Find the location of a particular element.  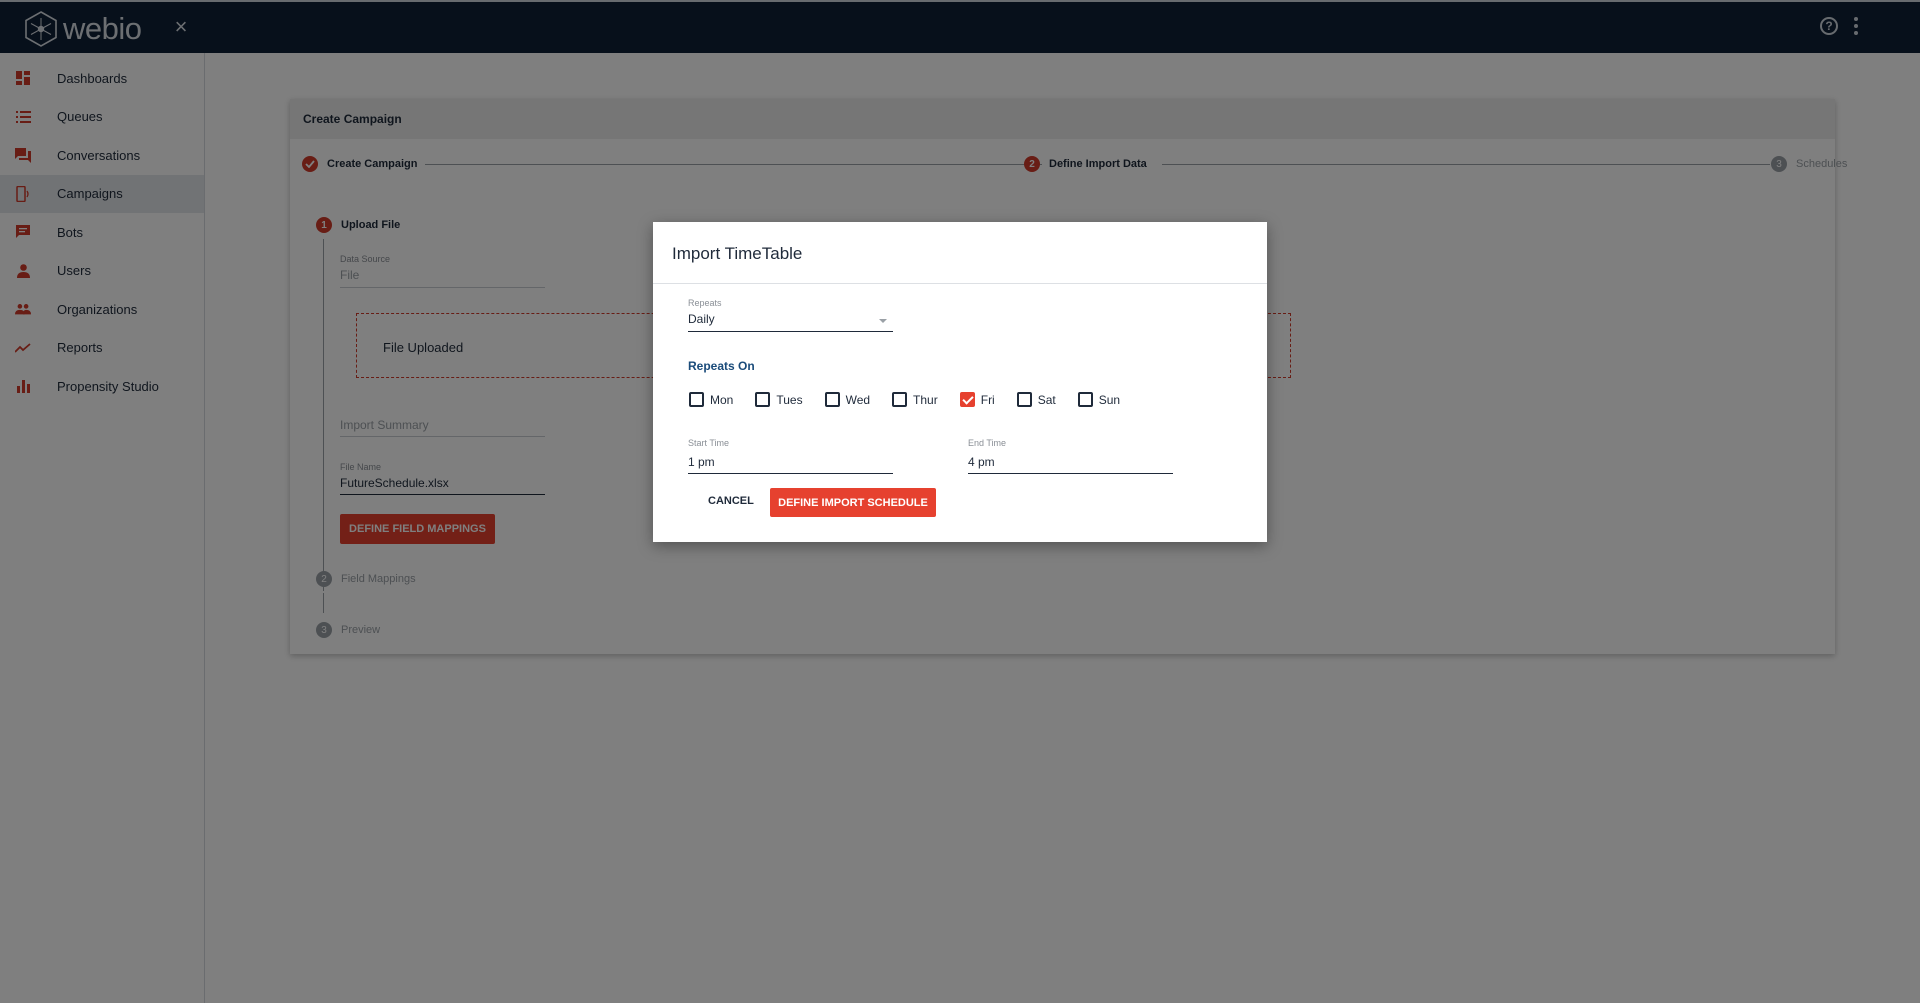

repeats-select: Daily is located at coordinates (701, 319).